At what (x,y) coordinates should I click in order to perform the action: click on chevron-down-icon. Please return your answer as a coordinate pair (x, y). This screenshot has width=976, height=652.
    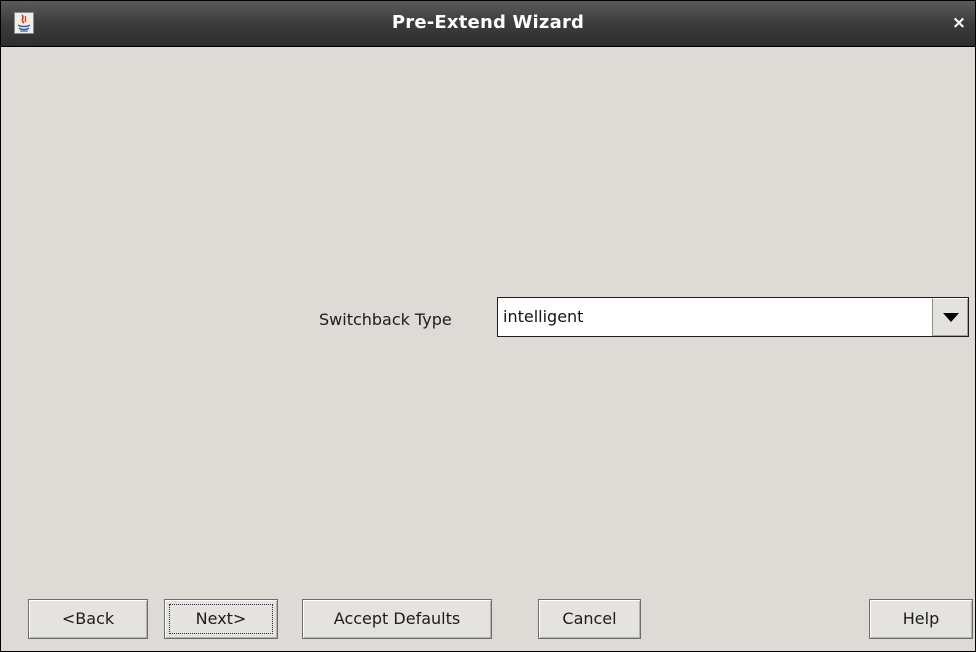
    Looking at the image, I should click on (951, 317).